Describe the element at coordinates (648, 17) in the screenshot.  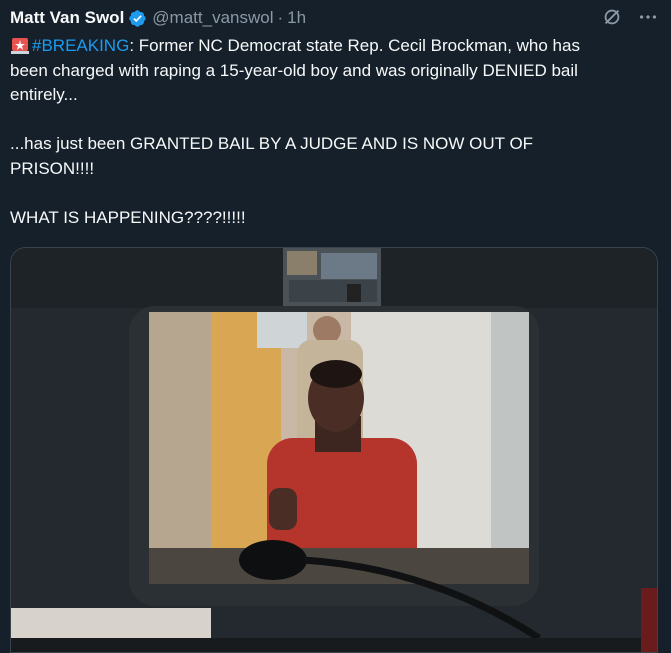
I see `more-options-icon` at that location.